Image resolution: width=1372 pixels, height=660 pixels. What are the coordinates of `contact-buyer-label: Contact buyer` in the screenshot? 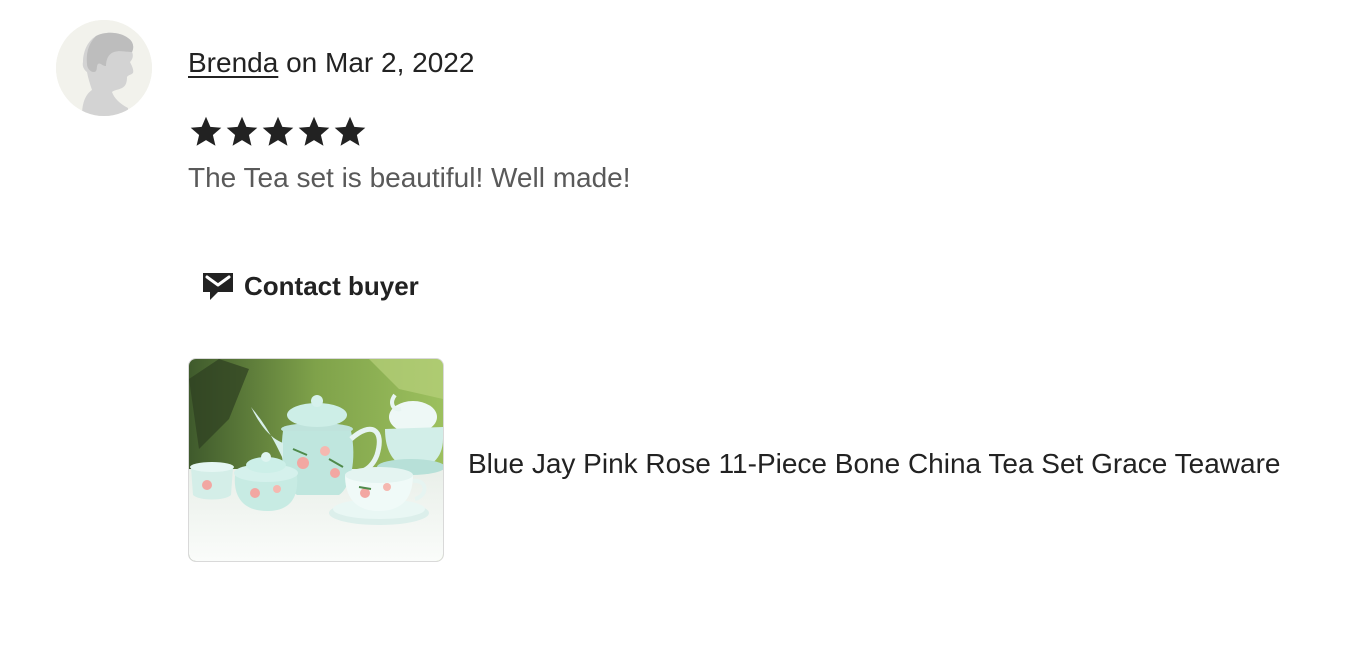 It's located at (331, 285).